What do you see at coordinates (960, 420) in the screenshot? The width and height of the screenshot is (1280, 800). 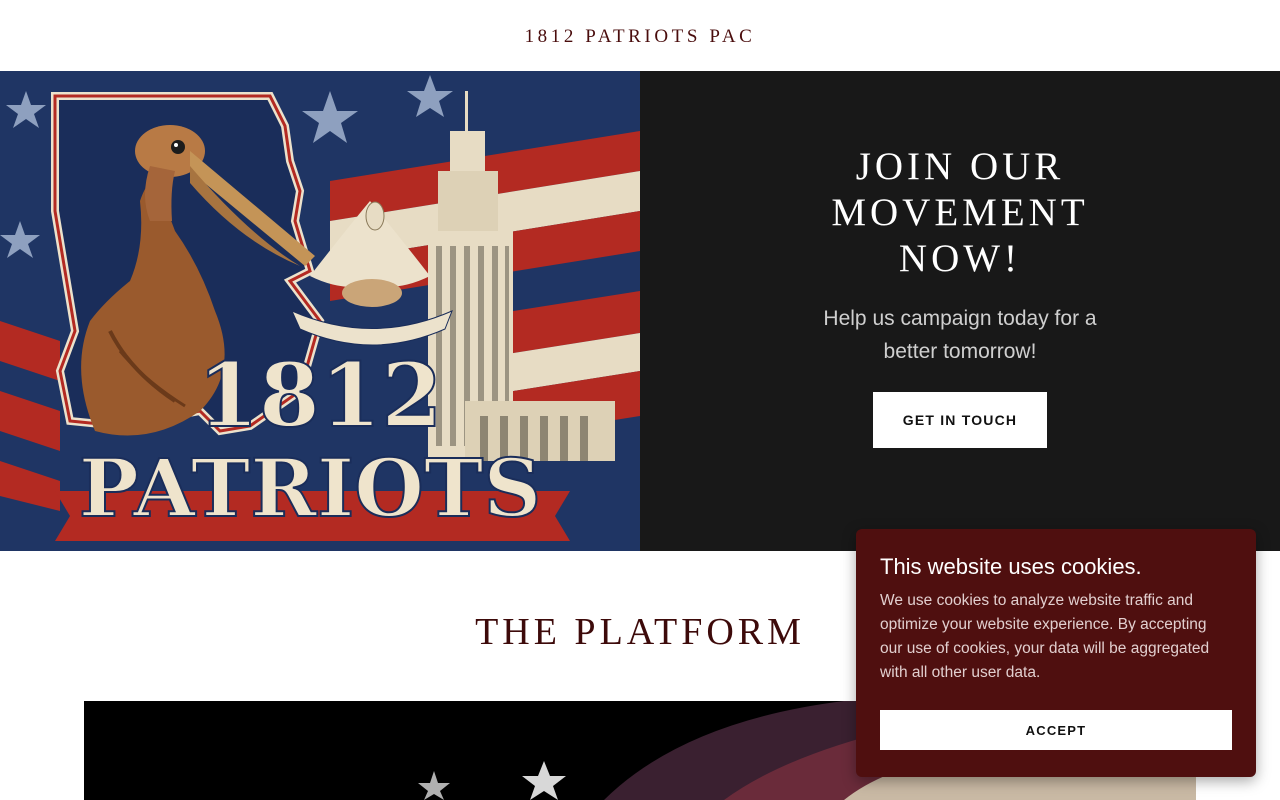 I see `get-in-touch-button: GET IN TOUCH` at bounding box center [960, 420].